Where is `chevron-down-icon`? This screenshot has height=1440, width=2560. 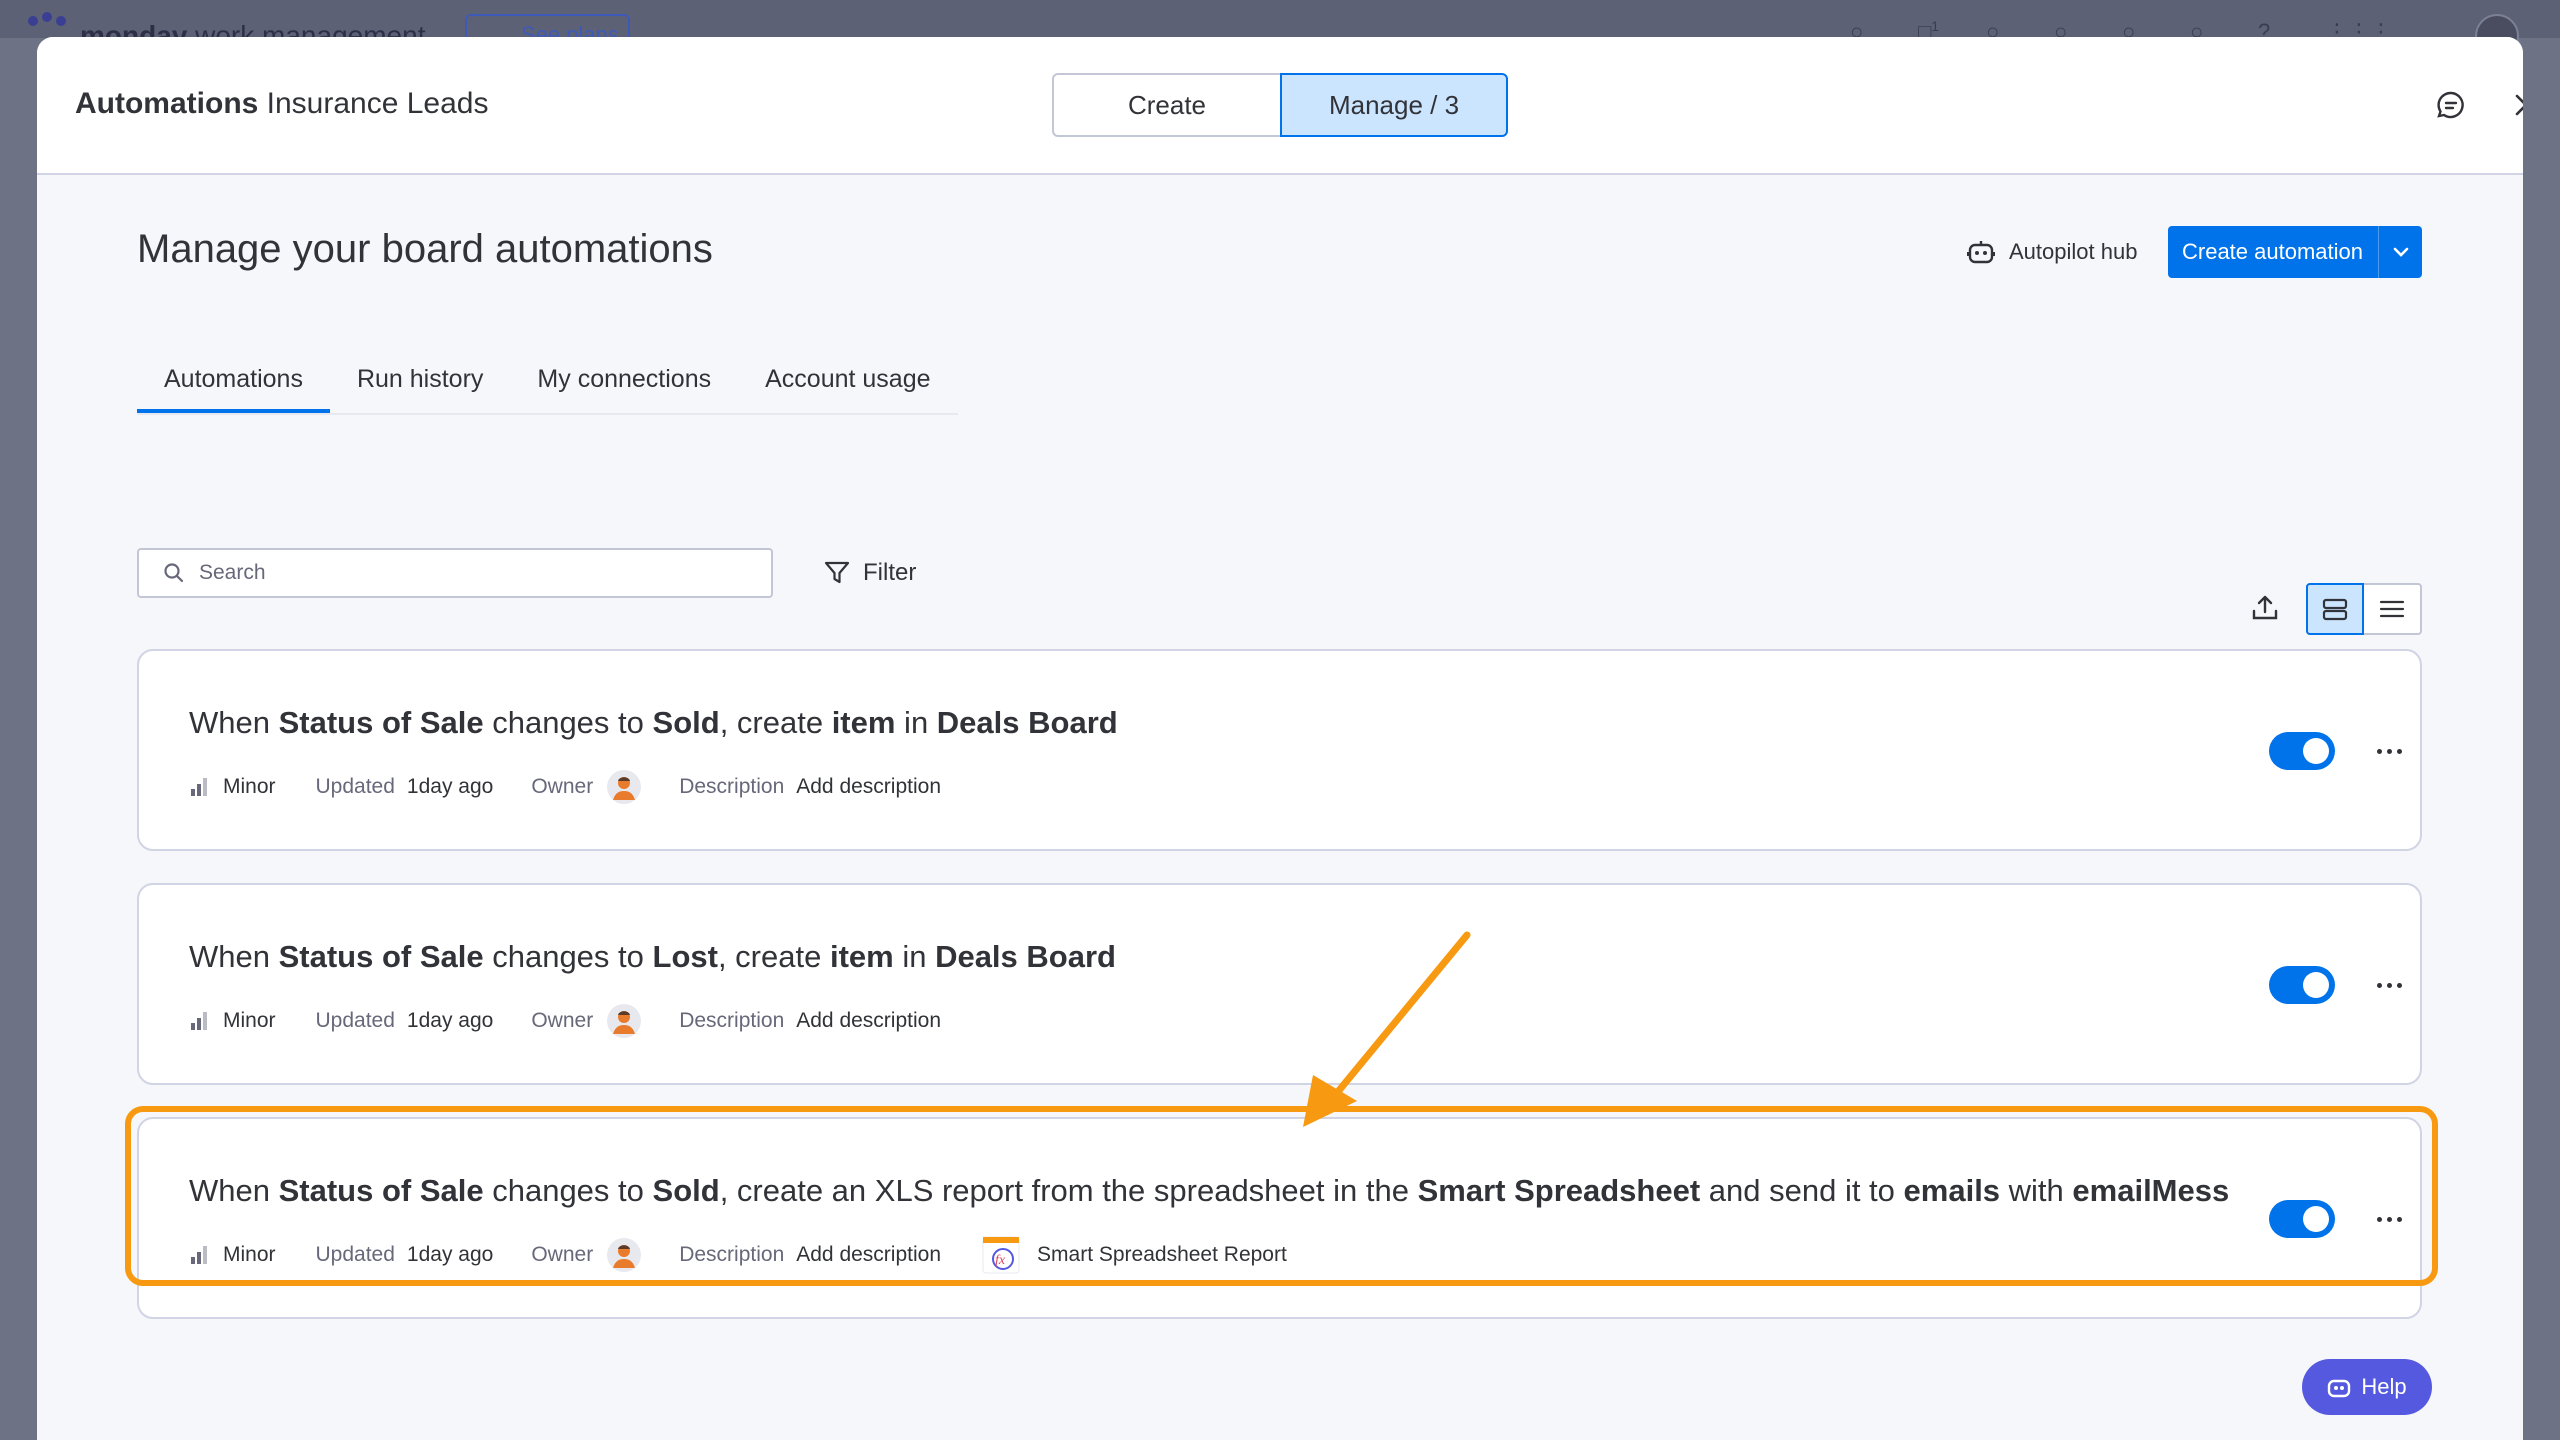
chevron-down-icon is located at coordinates (2400, 252).